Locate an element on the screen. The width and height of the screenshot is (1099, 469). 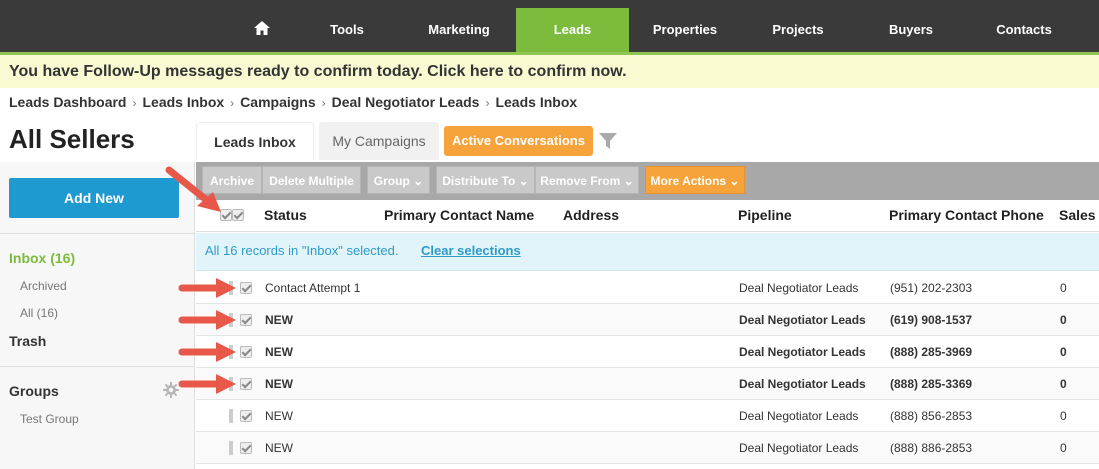
breadcrumb-current: Leads Inbox is located at coordinates (536, 102).